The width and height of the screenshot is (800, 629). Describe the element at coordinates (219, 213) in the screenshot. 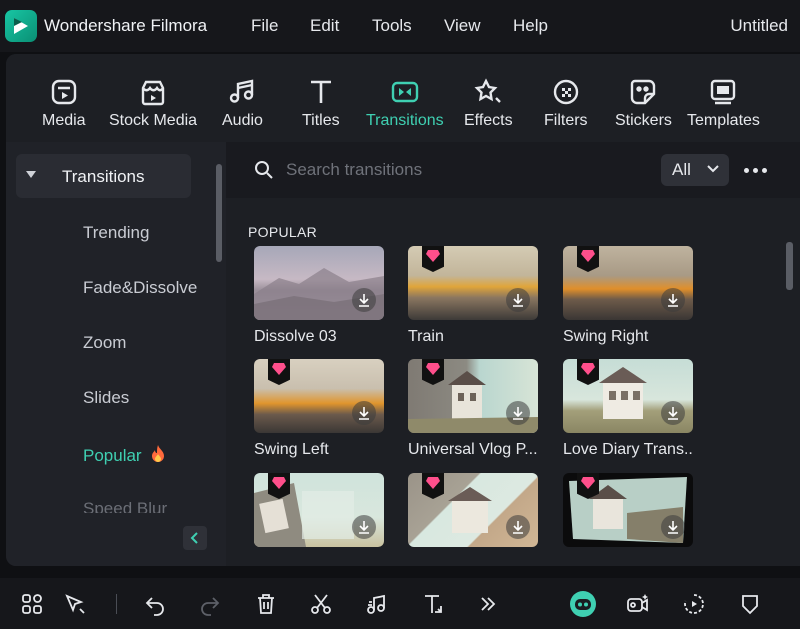

I see `sidebar-scrollbar` at that location.